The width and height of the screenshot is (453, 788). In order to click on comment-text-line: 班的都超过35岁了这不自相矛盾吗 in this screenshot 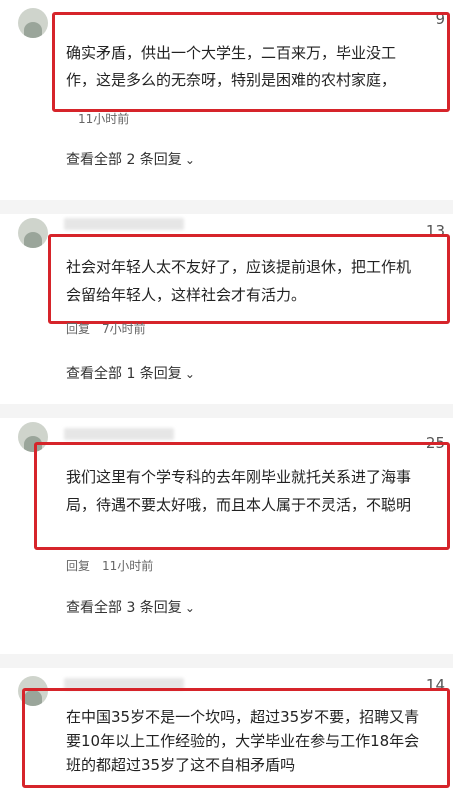, I will do `click(181, 765)`.